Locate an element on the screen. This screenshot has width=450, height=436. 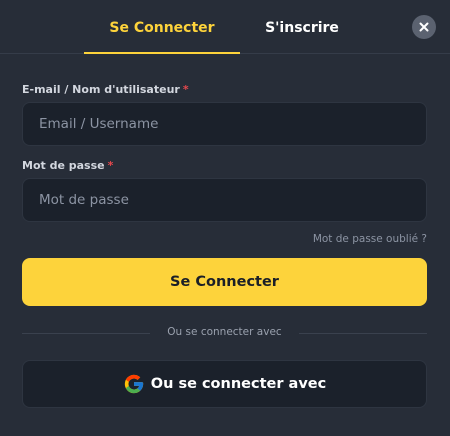
password-label-text: Mot de passe is located at coordinates (63, 165).